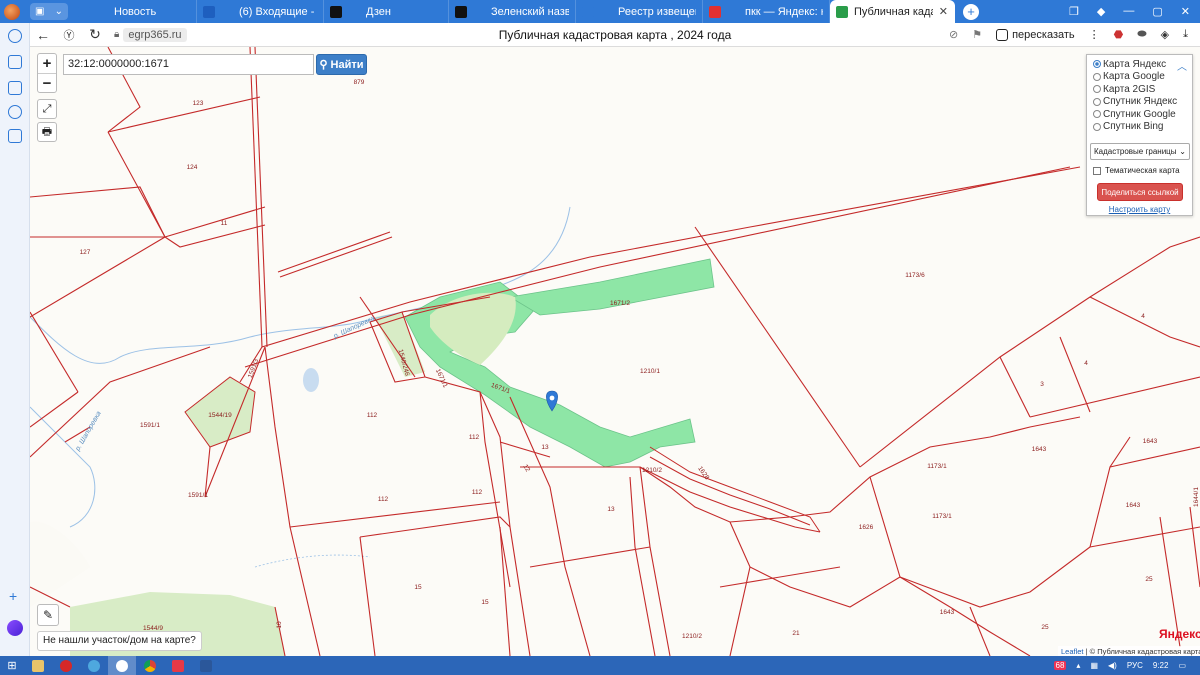 The height and width of the screenshot is (675, 1200). I want to click on taskbar-opera-icon, so click(66, 665).